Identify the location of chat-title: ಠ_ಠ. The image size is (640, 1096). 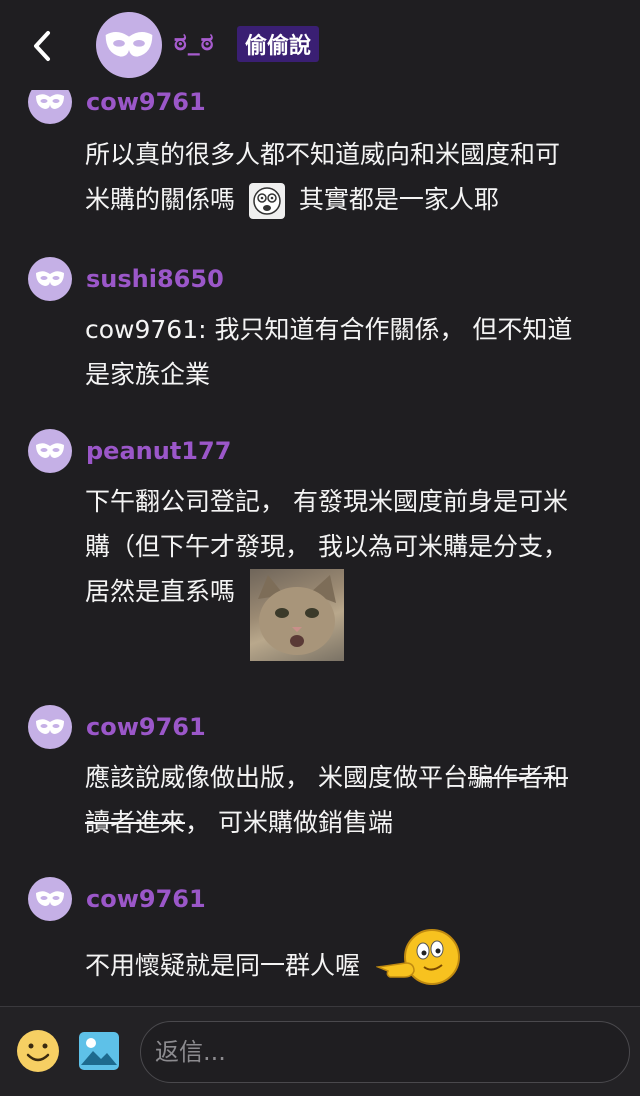
(194, 42).